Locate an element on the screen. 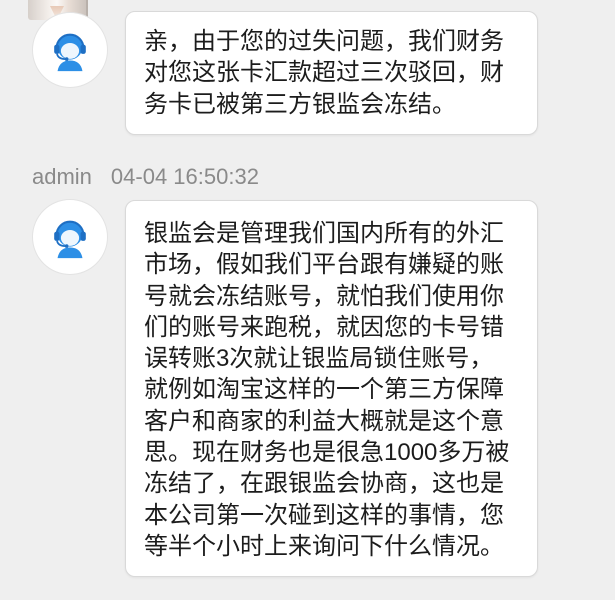 Image resolution: width=615 pixels, height=600 pixels. message-meta: admin 04-04 16:50:32 is located at coordinates (145, 177).